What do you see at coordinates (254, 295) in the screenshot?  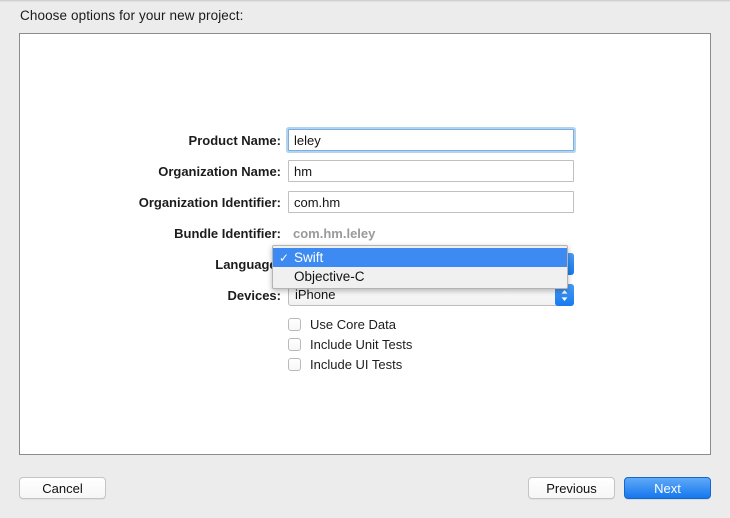 I see `devices-label: Devices:` at bounding box center [254, 295].